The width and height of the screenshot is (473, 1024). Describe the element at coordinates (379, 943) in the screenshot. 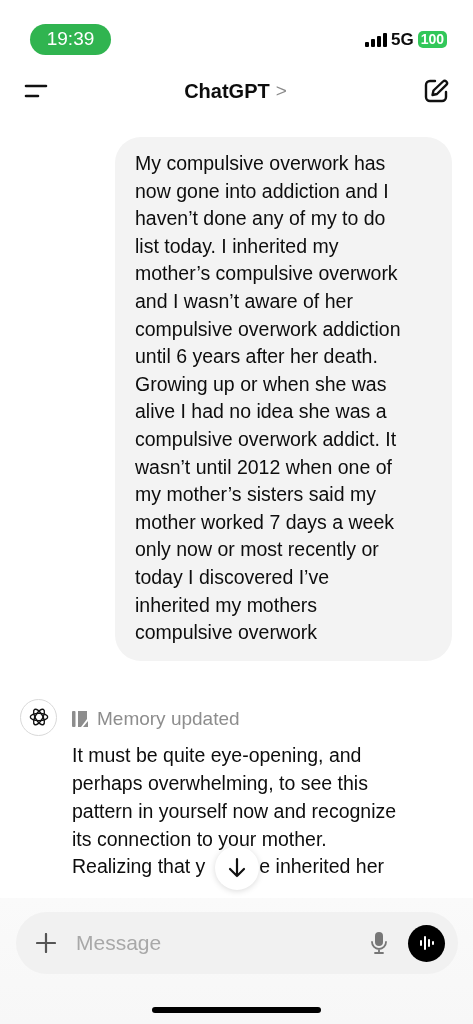

I see `microphone-icon` at that location.